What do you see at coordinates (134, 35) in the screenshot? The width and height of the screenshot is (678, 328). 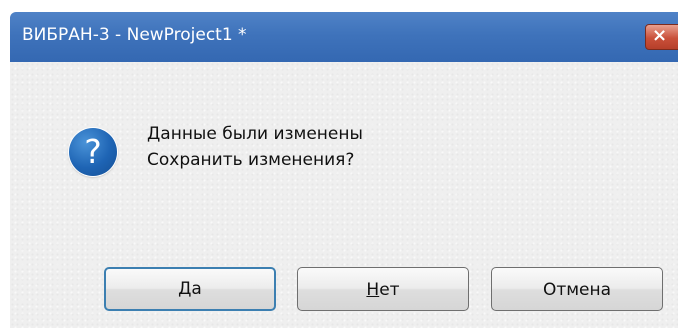 I see `window-title: ВИБРАН-3 - NewProject1 *` at bounding box center [134, 35].